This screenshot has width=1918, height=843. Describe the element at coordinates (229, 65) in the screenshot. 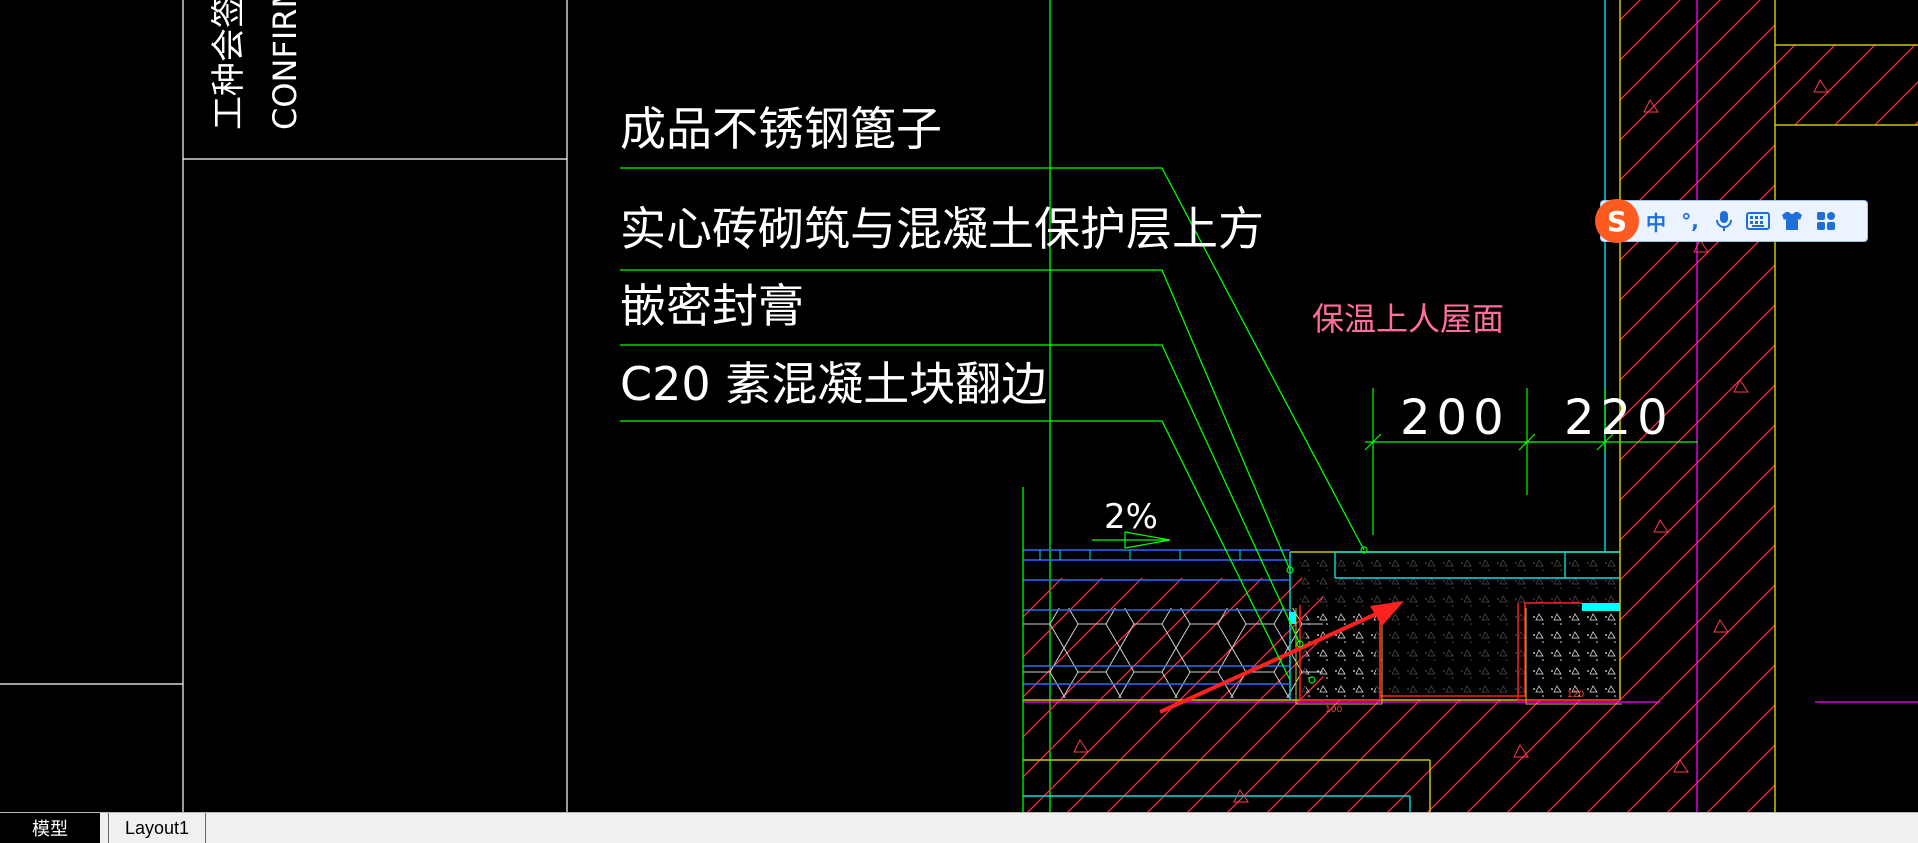

I see `sign-text: 工种会签 / 日` at that location.